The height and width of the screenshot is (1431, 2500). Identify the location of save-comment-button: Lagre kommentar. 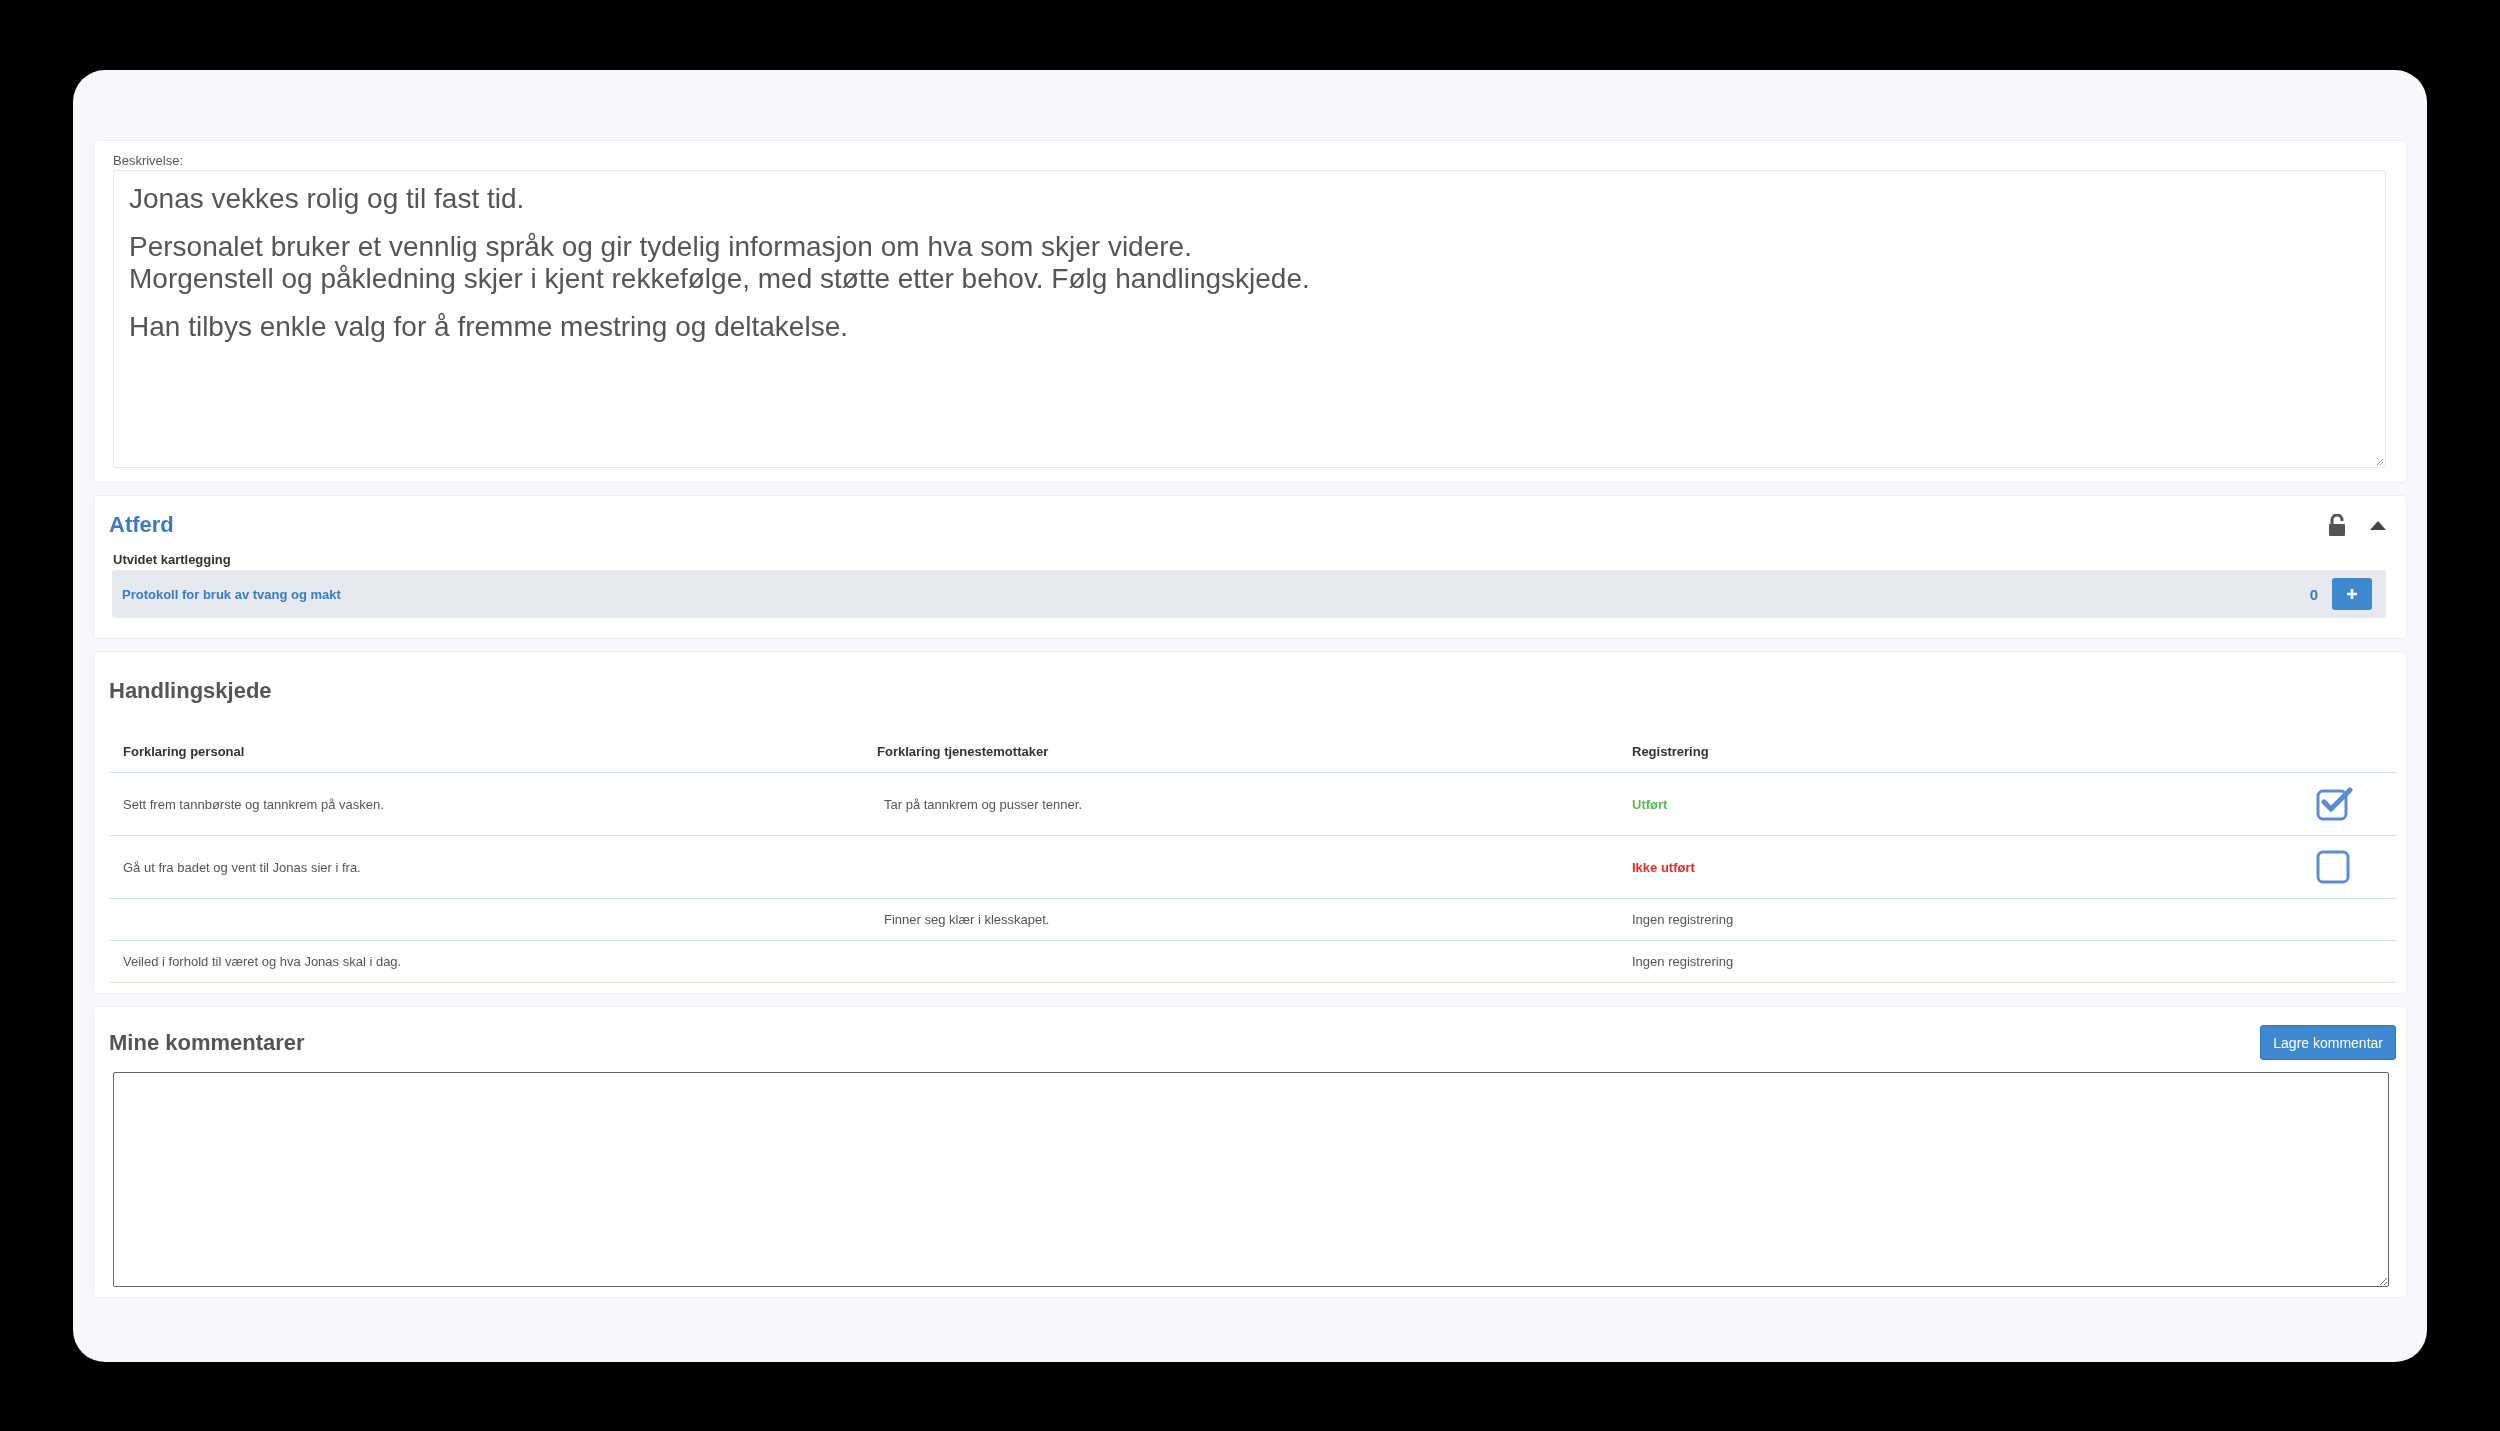
(2328, 1042).